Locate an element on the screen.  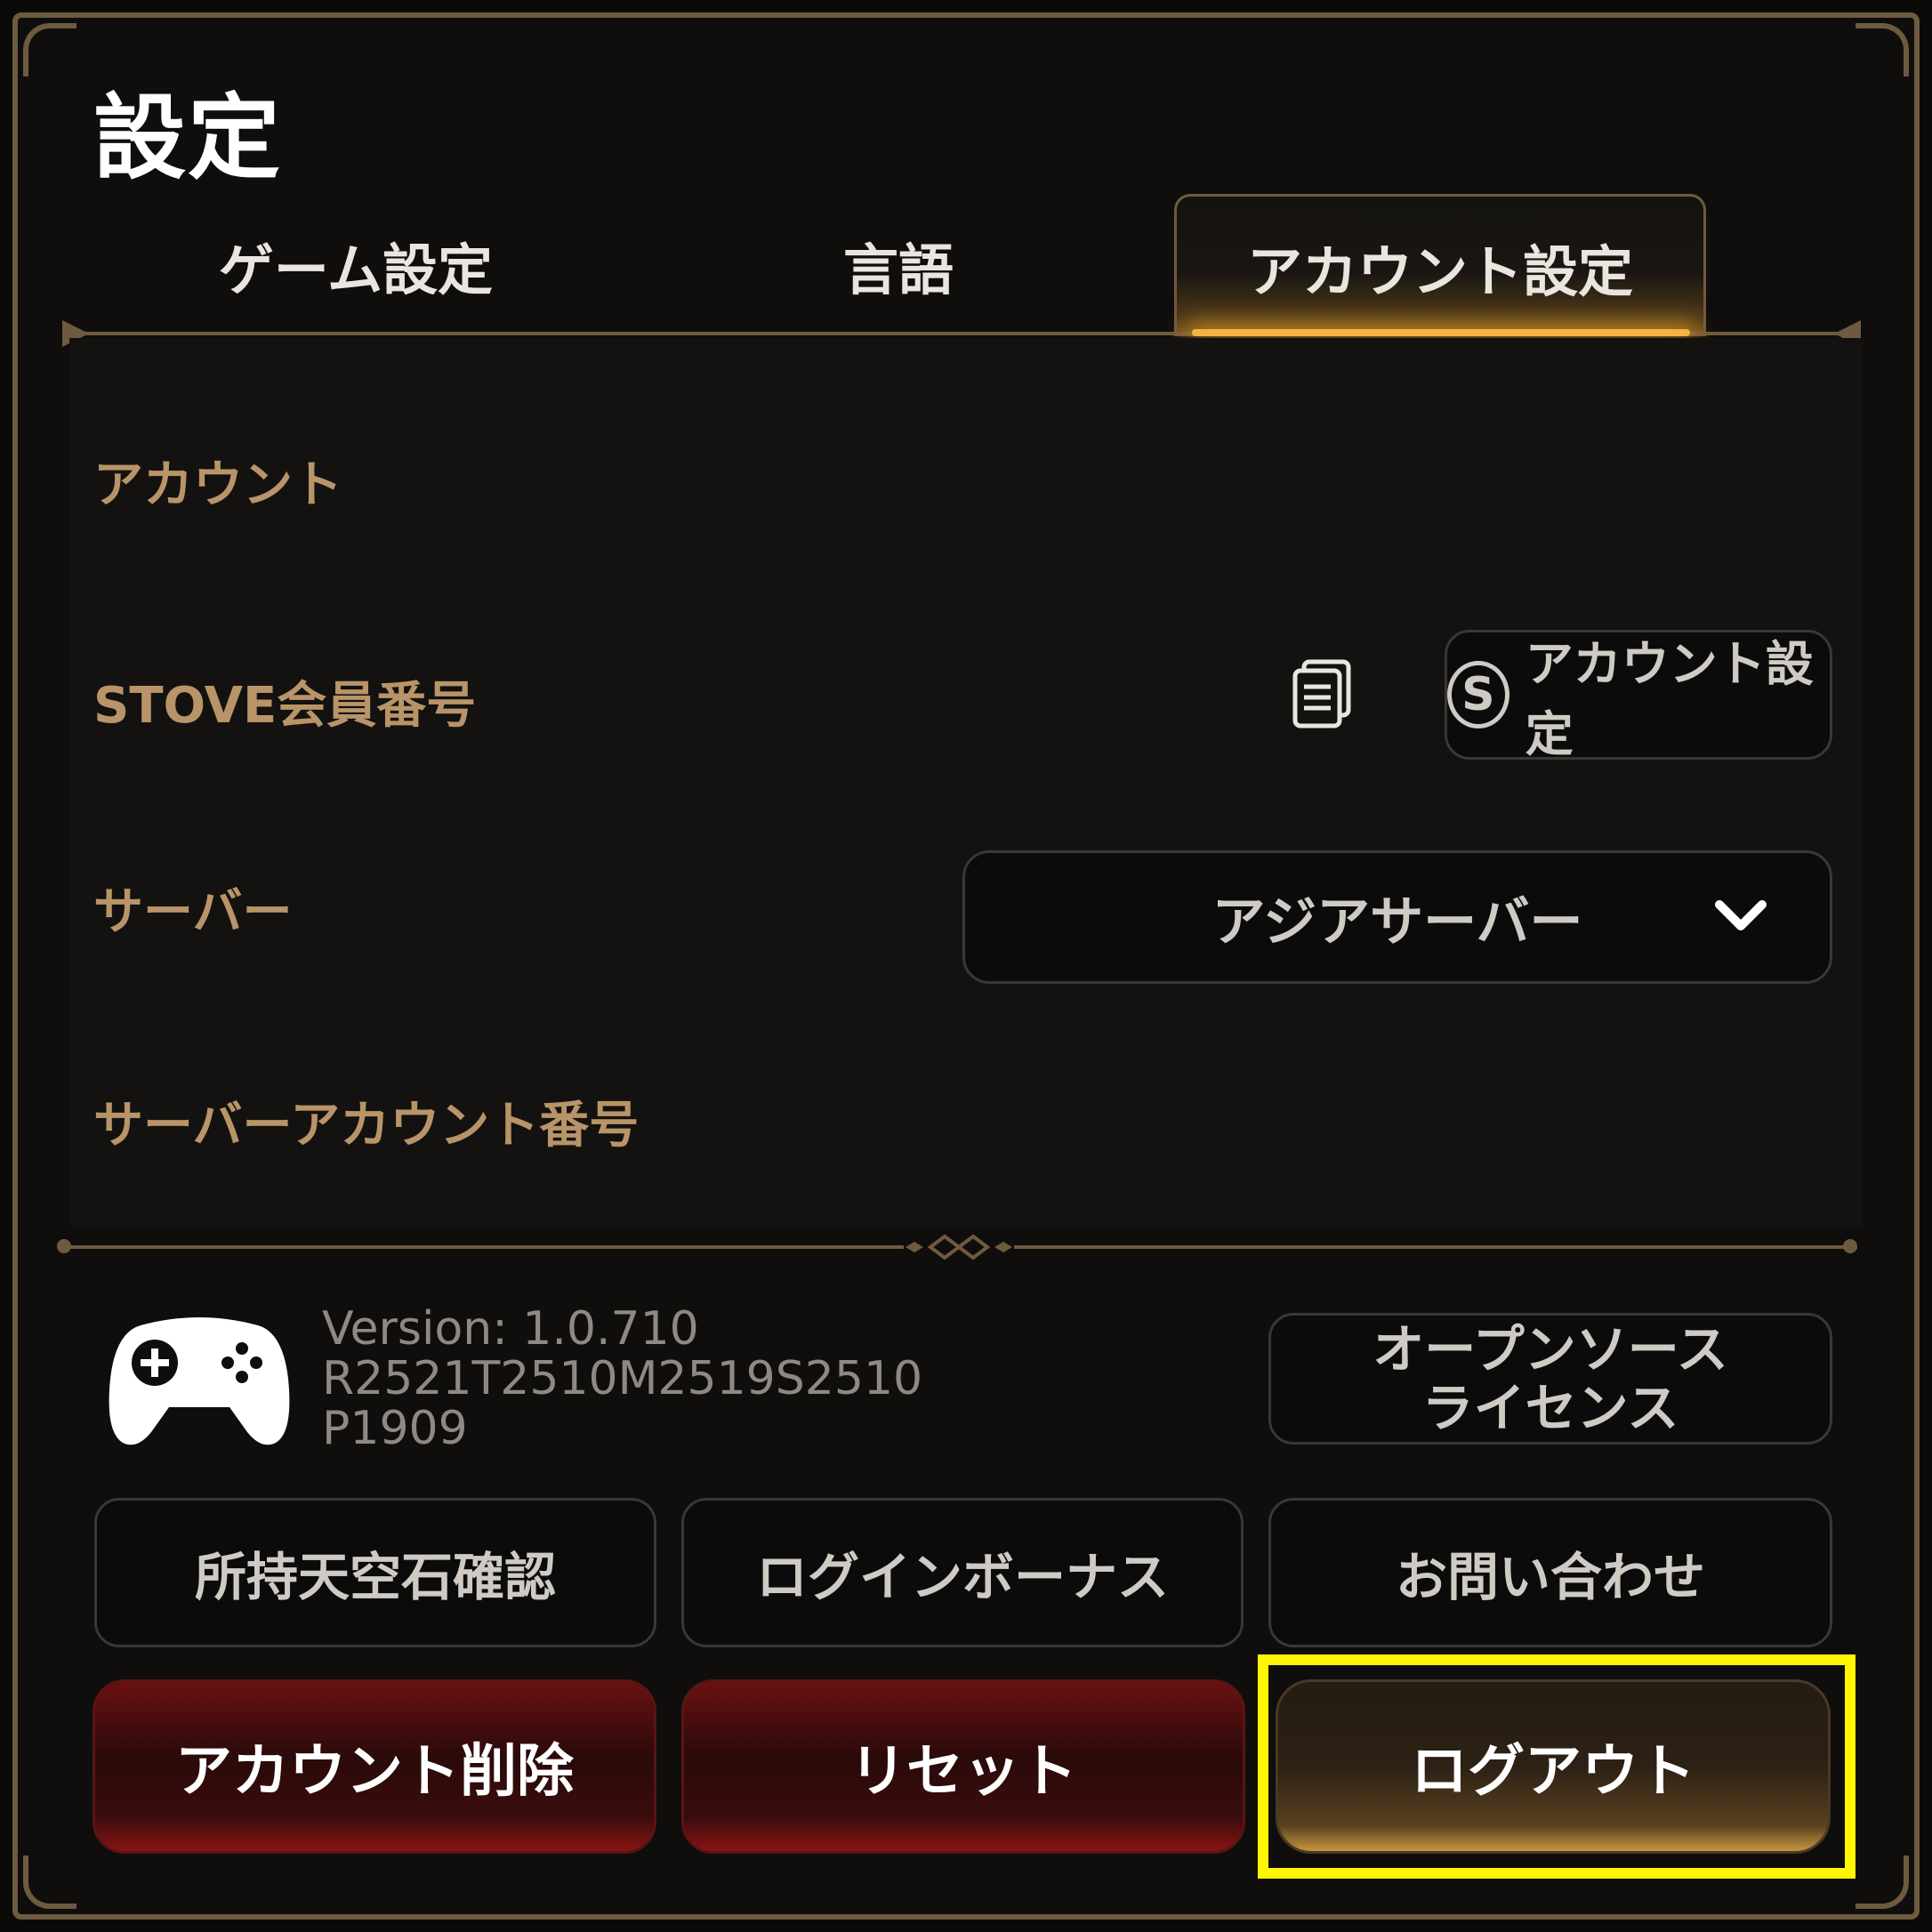
gamepad-icon is located at coordinates (199, 1381).